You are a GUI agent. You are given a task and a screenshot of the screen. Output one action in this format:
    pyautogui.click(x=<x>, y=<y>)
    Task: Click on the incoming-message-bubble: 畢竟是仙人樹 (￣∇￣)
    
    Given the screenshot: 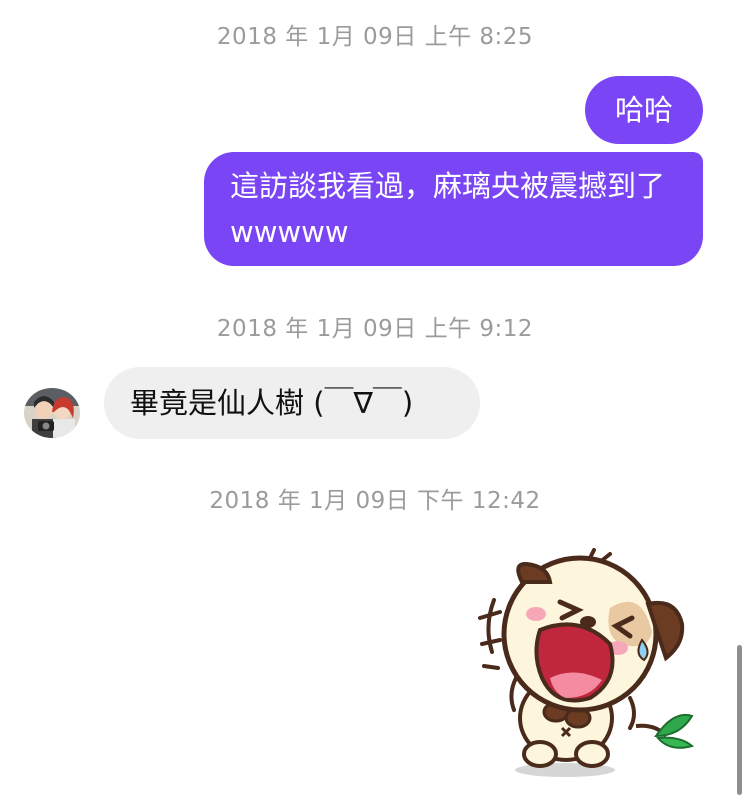 What is the action you would take?
    pyautogui.click(x=292, y=403)
    